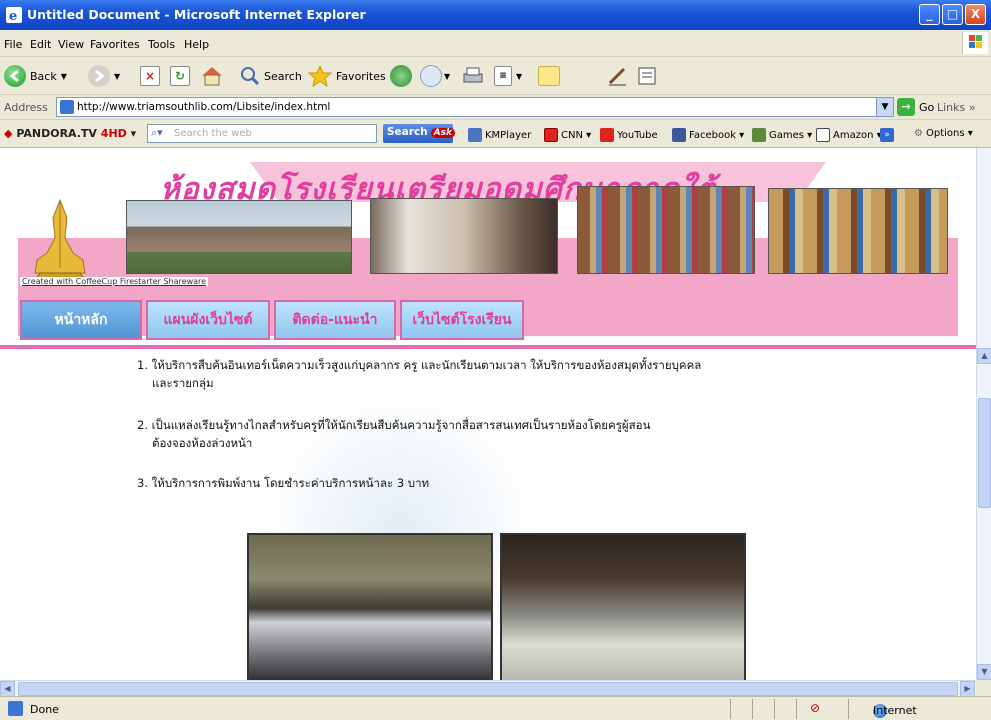 The image size is (991, 720). I want to click on printer-icon, so click(473, 75).